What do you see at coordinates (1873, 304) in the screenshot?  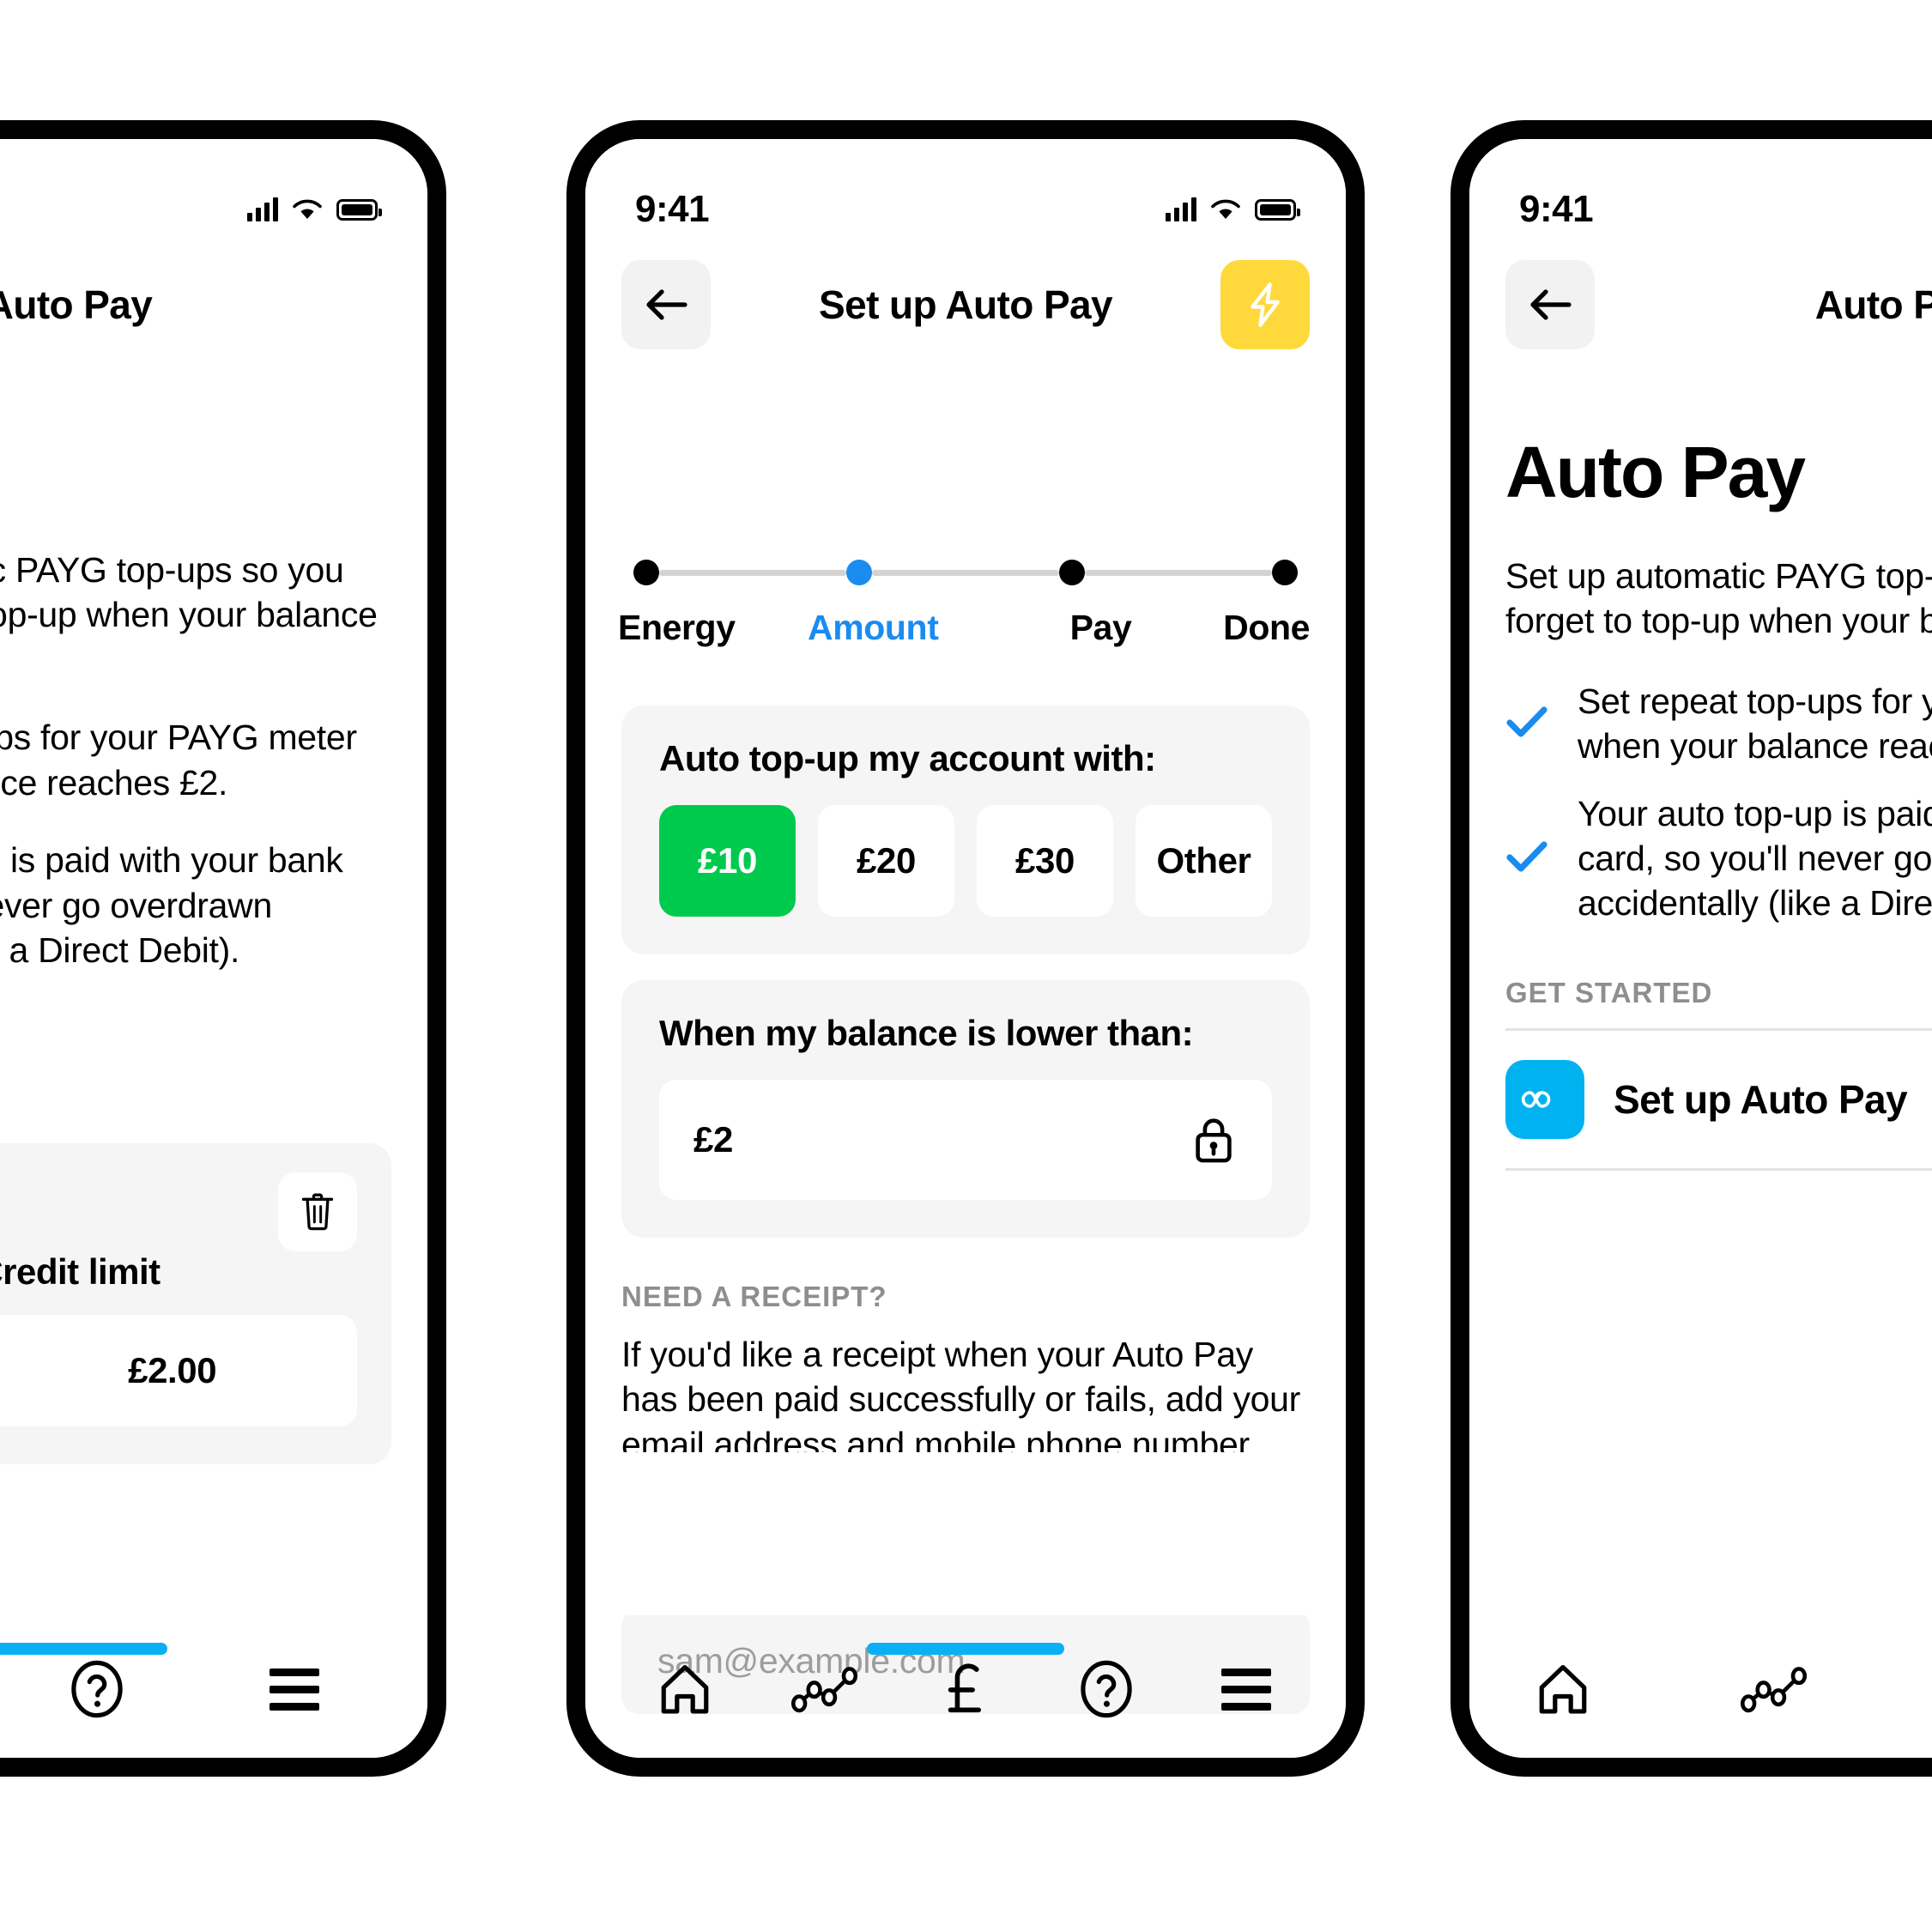 I see `right-page-title: Auto Pay` at bounding box center [1873, 304].